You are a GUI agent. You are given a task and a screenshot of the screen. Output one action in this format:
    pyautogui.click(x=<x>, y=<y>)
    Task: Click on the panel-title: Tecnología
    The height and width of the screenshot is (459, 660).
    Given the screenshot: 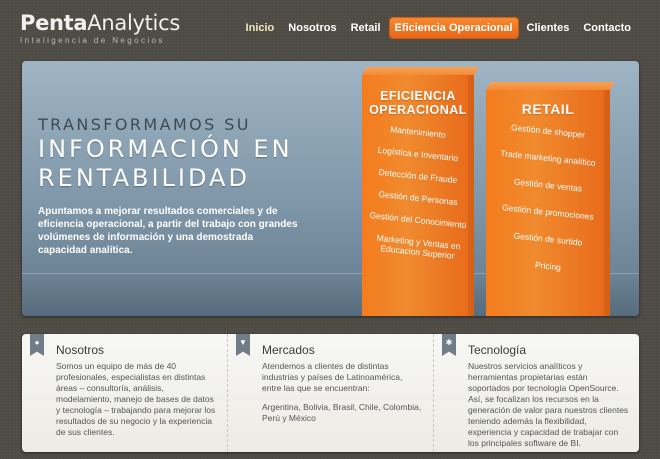 What is the action you would take?
    pyautogui.click(x=548, y=350)
    